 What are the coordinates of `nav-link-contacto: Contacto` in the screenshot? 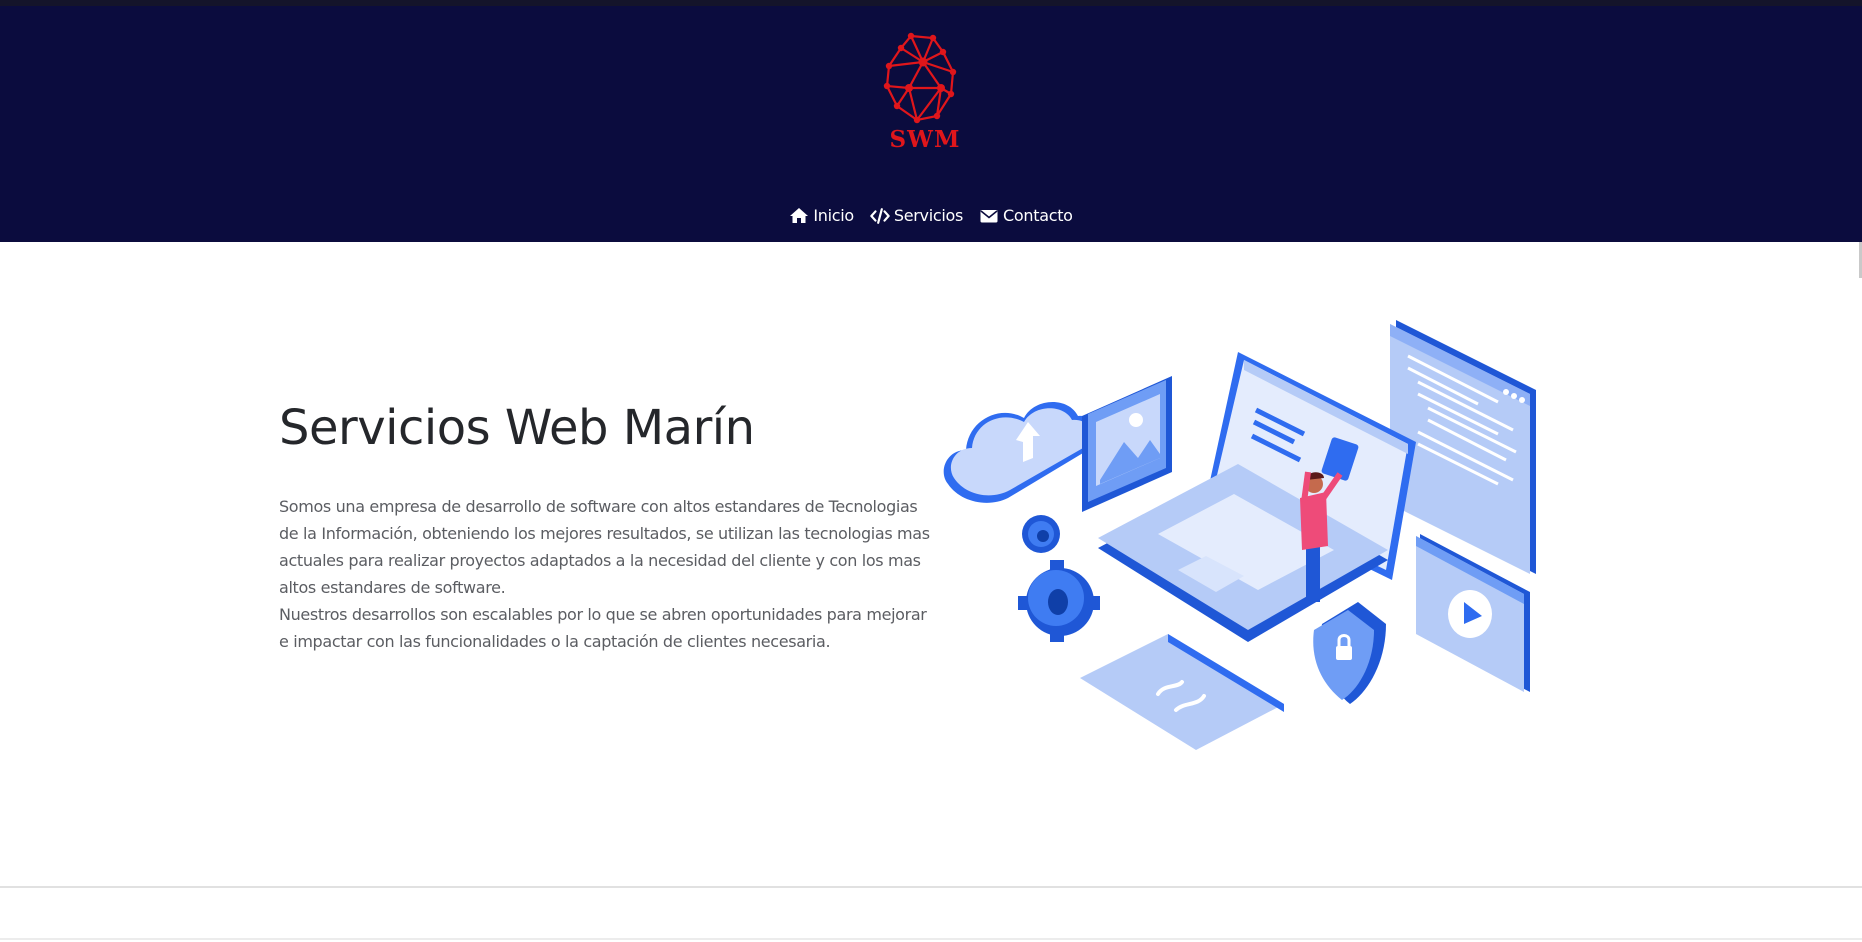 It's located at (1026, 215).